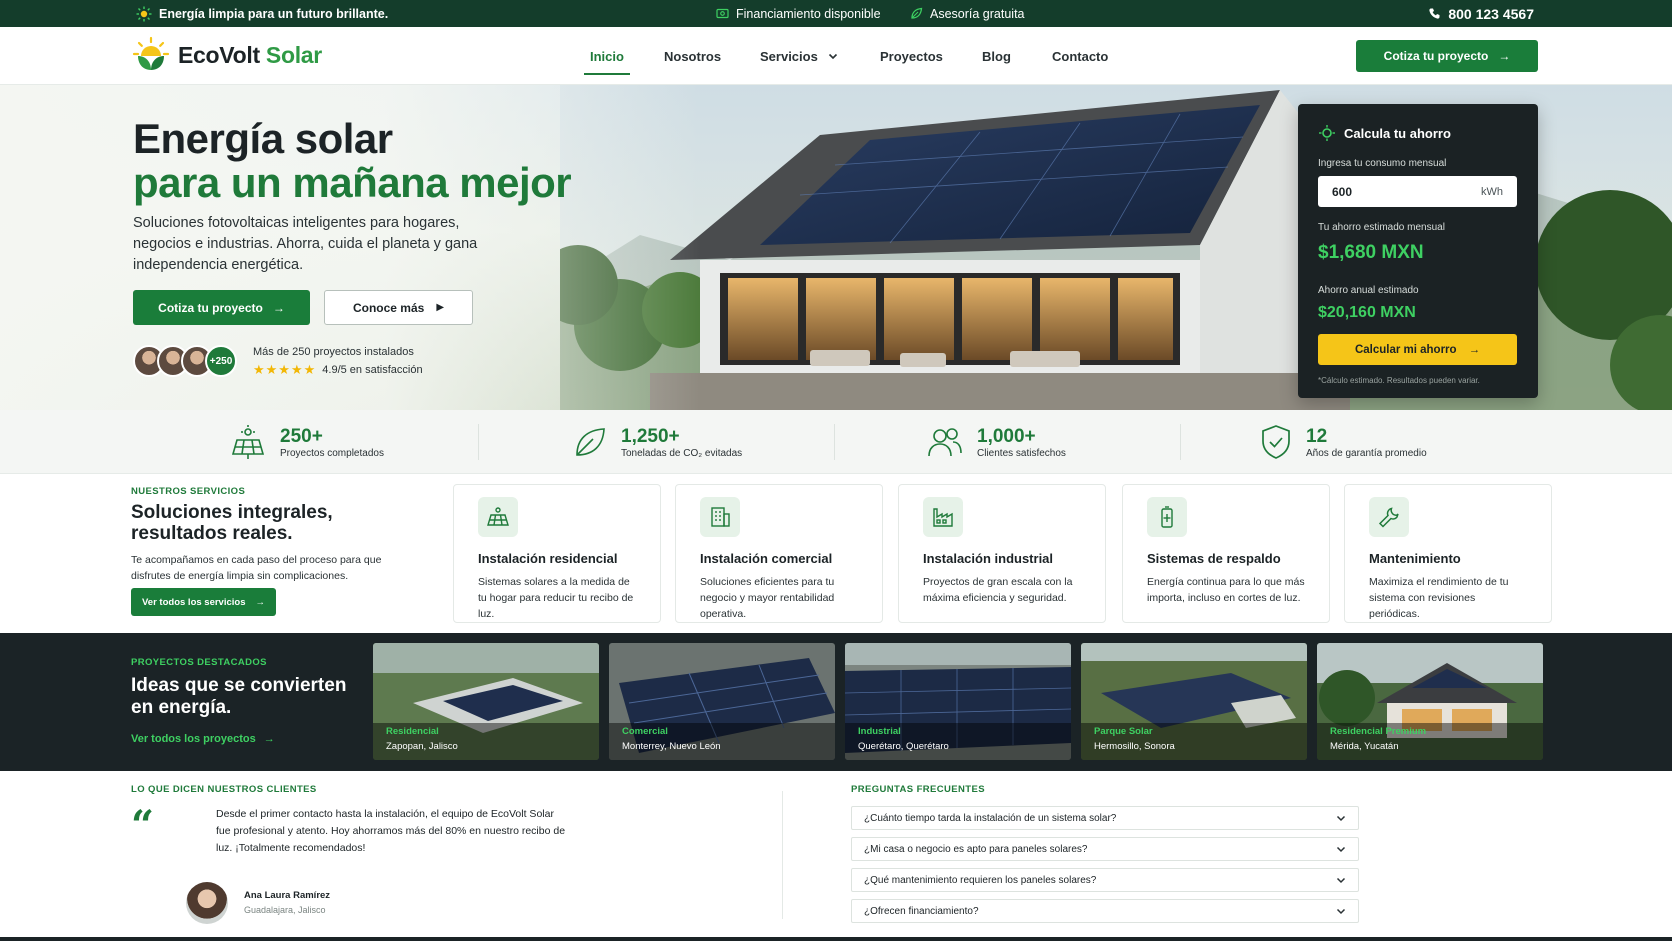  I want to click on financing-info: Financiamiento disponible, so click(798, 13).